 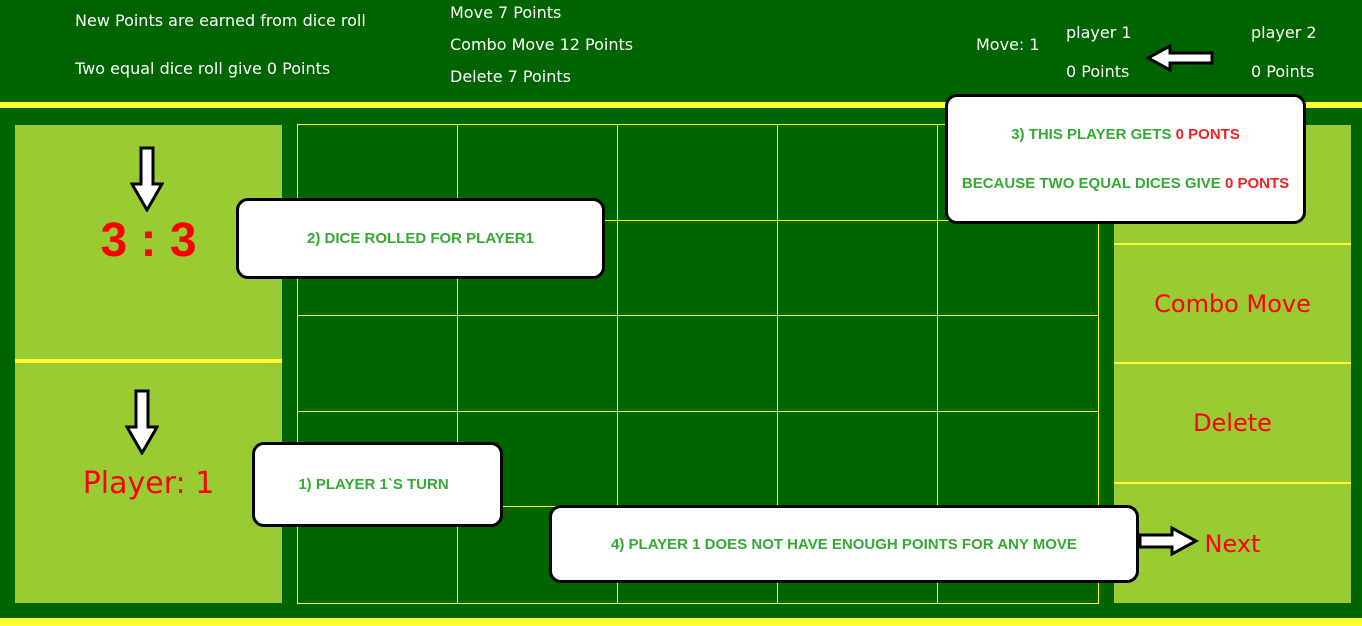 I want to click on callout-player-turn: 1) PLAYER 1`S TURN, so click(x=377, y=484).